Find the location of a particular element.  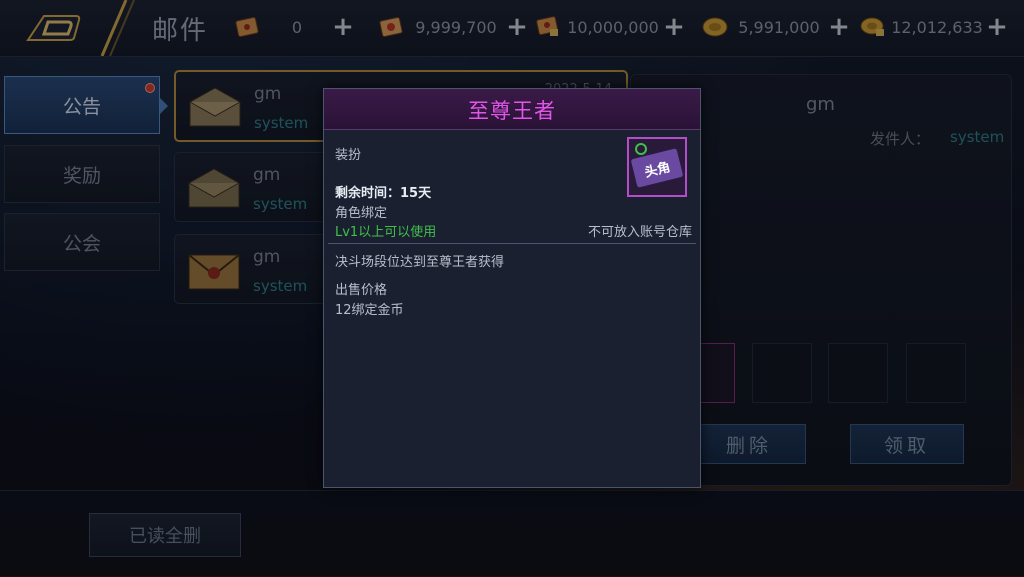

sell-price-label: 出售价格 is located at coordinates (361, 290).